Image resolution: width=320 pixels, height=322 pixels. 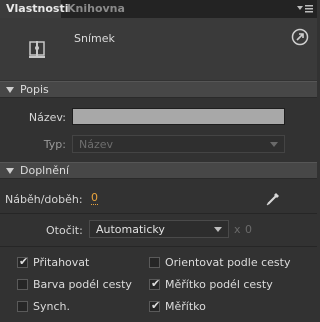 I want to click on rotate-label: Otočit:, so click(x=64, y=230).